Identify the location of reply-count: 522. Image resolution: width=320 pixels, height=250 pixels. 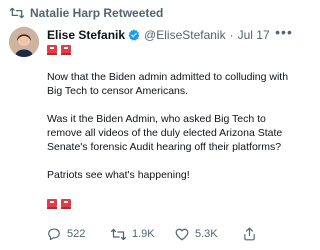
(76, 234).